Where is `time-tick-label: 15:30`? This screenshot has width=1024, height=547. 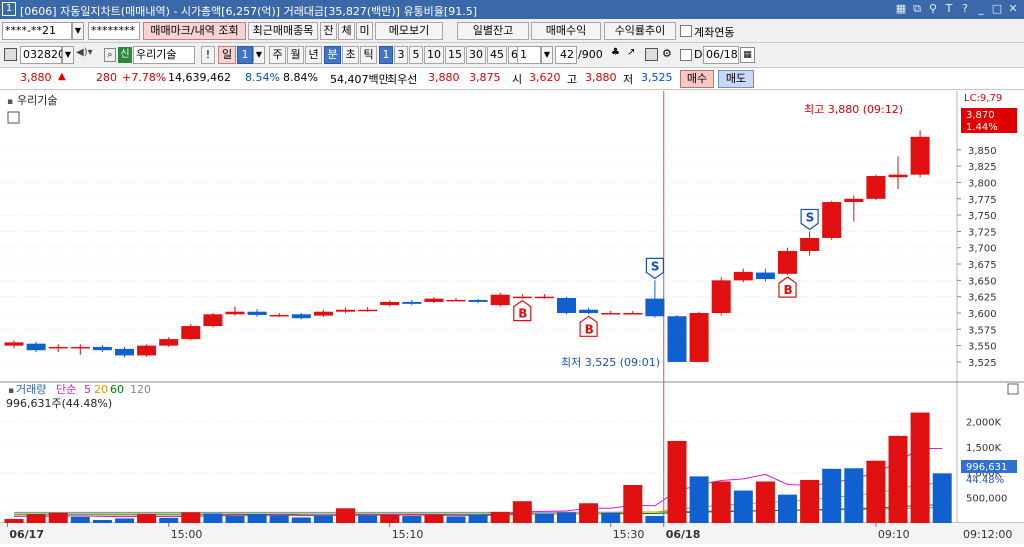
time-tick-label: 15:30 is located at coordinates (629, 534).